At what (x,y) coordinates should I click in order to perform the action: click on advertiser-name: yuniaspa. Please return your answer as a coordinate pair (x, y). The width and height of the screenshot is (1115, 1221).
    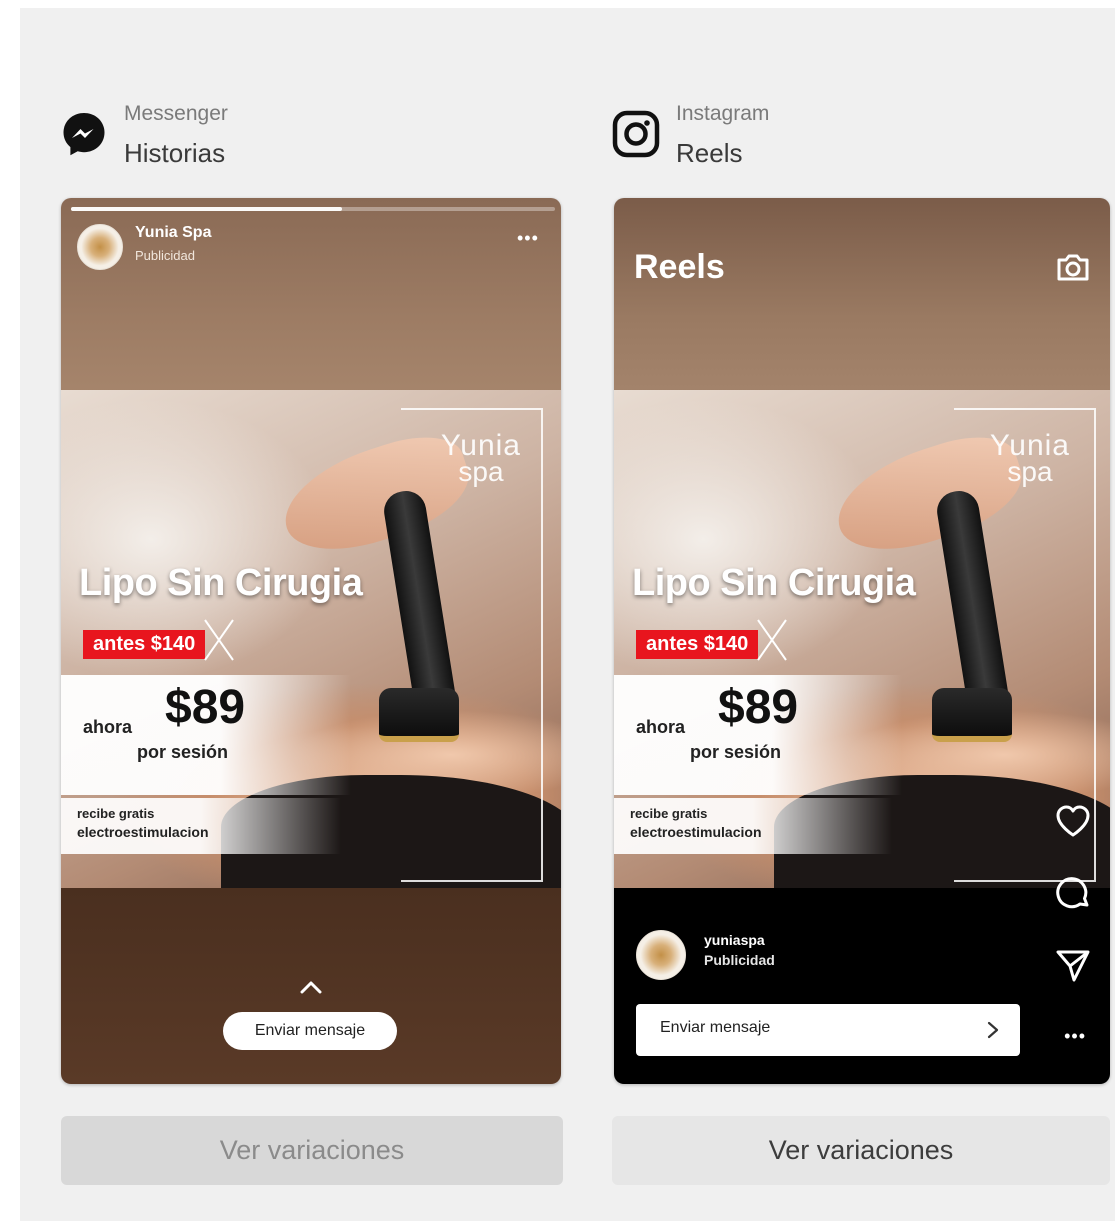
    Looking at the image, I should click on (734, 940).